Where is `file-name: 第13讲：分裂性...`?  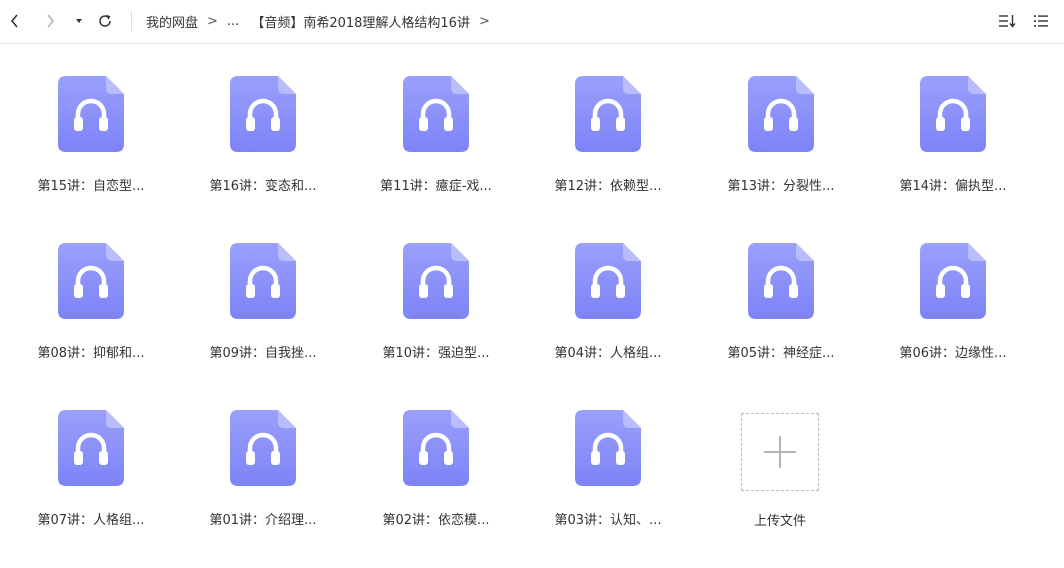
file-name: 第13讲：分裂性... is located at coordinates (781, 186).